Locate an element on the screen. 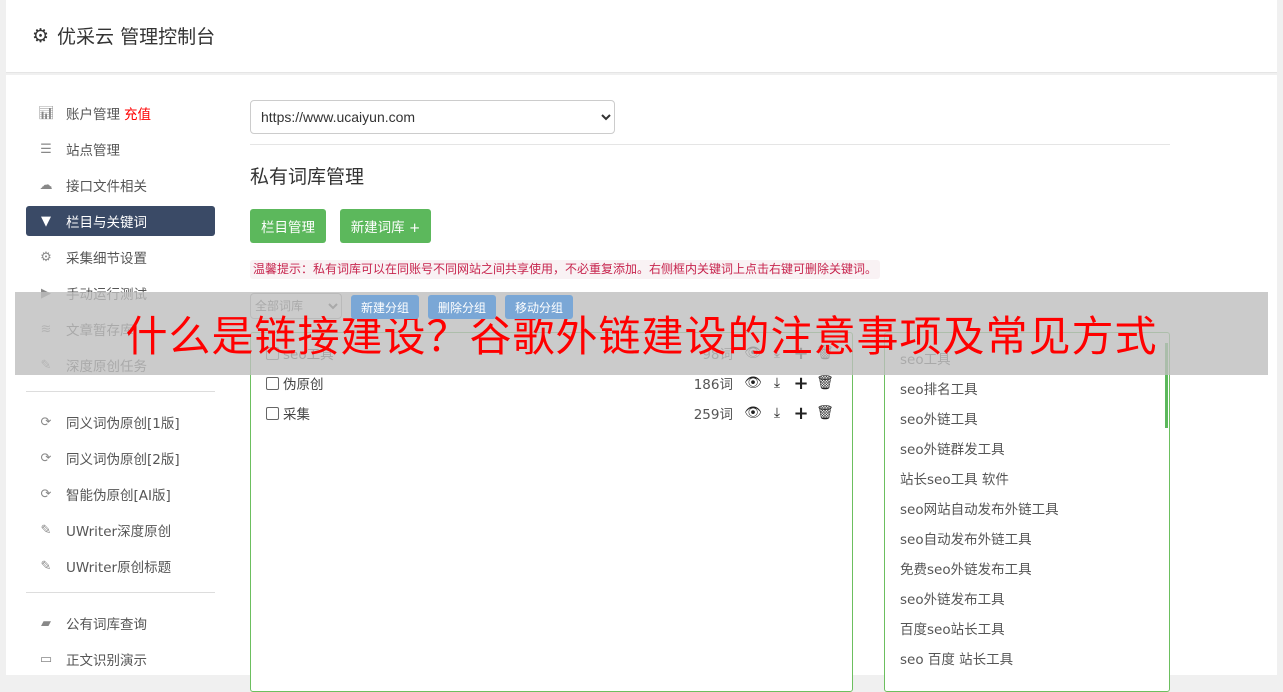 Image resolution: width=1283 pixels, height=692 pixels. sidebar-item-label: 站点管理 is located at coordinates (93, 151).